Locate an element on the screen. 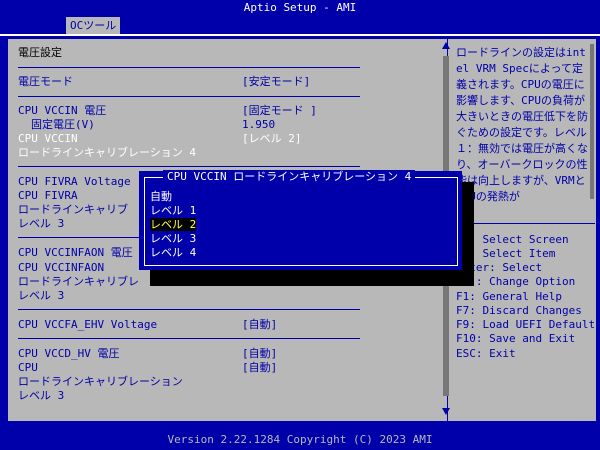 This screenshot has width=600, height=450. tab-strip: OCツール is located at coordinates (300, 25).